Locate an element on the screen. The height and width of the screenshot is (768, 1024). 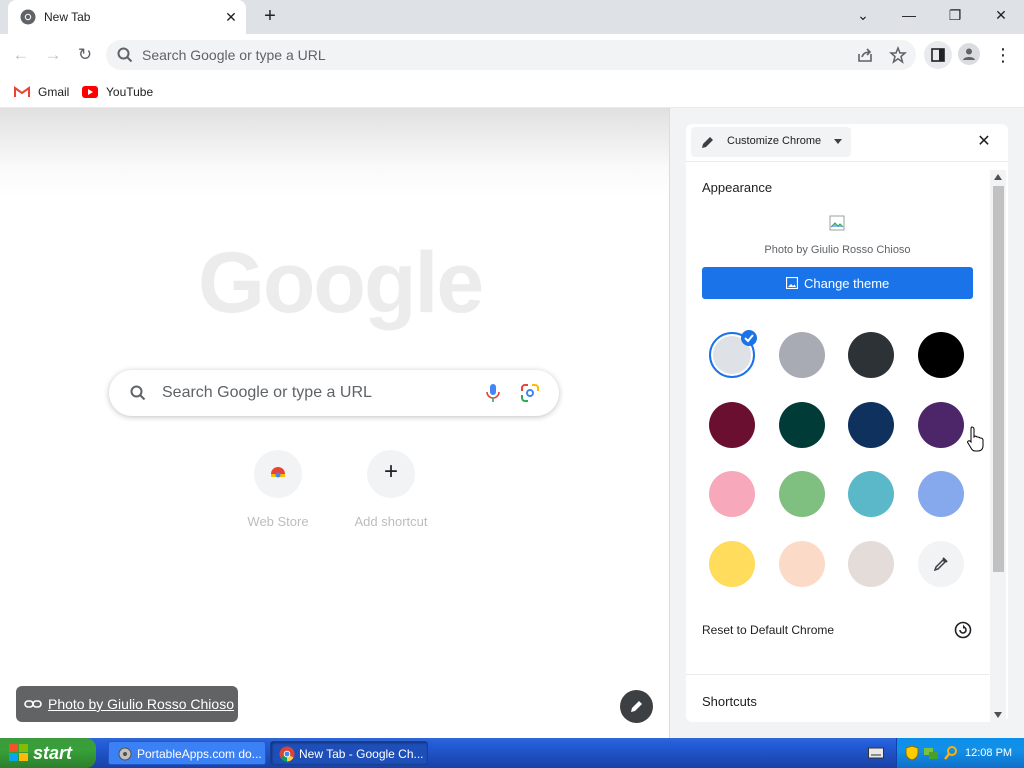
shortcut-tile: + is located at coordinates (391, 474).